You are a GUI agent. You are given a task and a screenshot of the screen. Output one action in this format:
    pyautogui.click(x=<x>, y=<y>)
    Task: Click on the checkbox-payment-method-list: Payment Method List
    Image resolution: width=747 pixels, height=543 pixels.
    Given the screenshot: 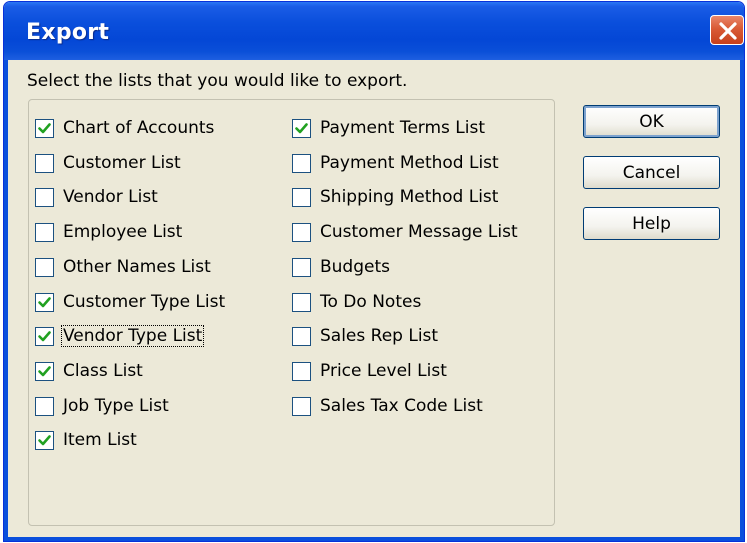 What is the action you would take?
    pyautogui.click(x=396, y=163)
    